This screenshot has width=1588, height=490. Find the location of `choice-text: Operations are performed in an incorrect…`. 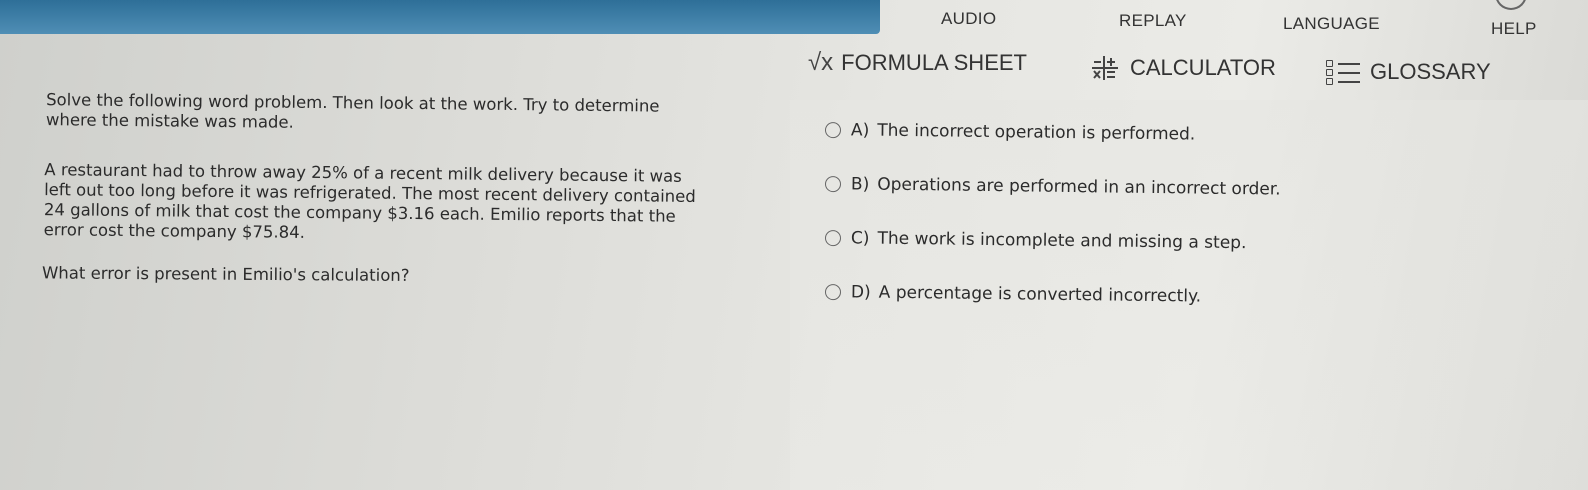

choice-text: Operations are performed in an incorrect… is located at coordinates (1079, 187).